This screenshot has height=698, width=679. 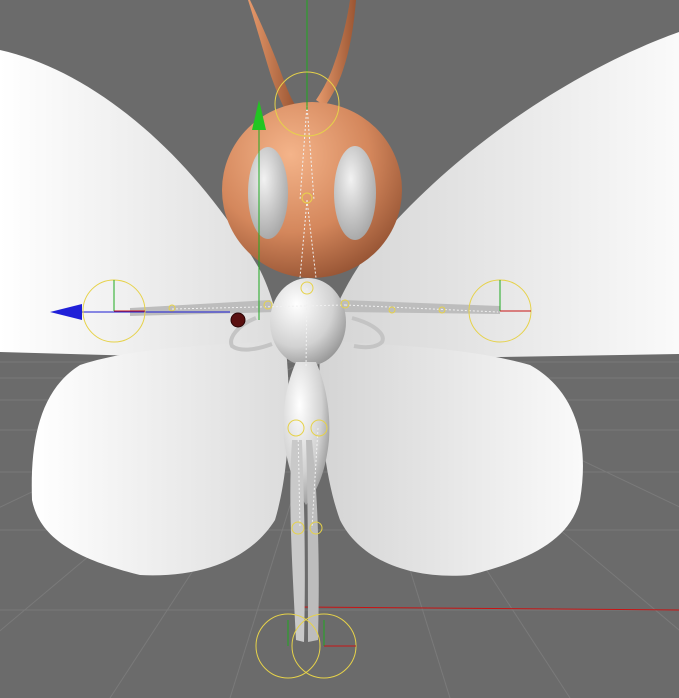 I want to click on chest, so click(x=308, y=322).